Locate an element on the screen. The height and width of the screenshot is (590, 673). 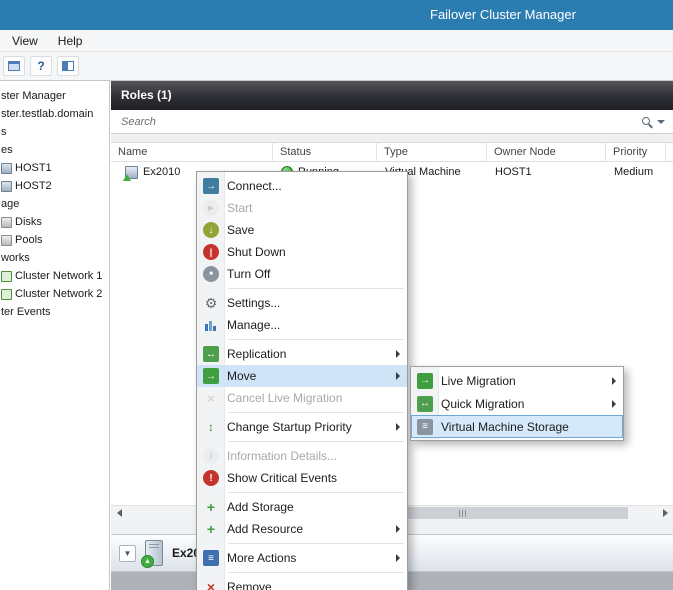
menu-item-turn-off: Turn Off is located at coordinates (302, 274).